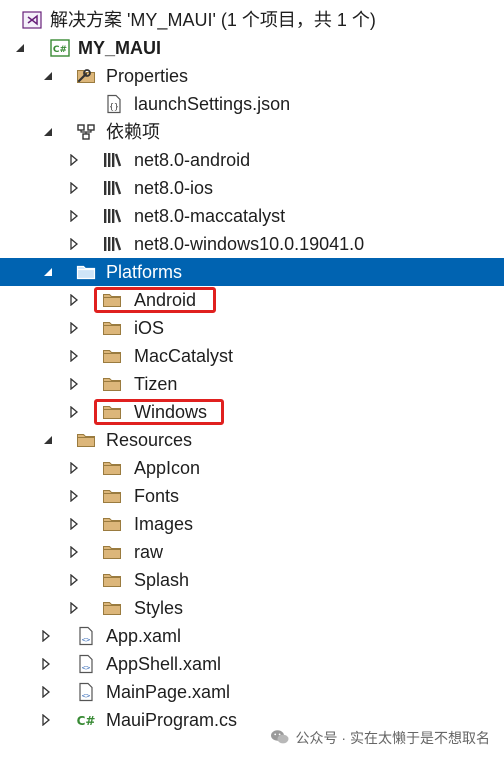 The image size is (504, 762). Describe the element at coordinates (252, 608) in the screenshot. I see `resource-folder-styles: Styles` at that location.